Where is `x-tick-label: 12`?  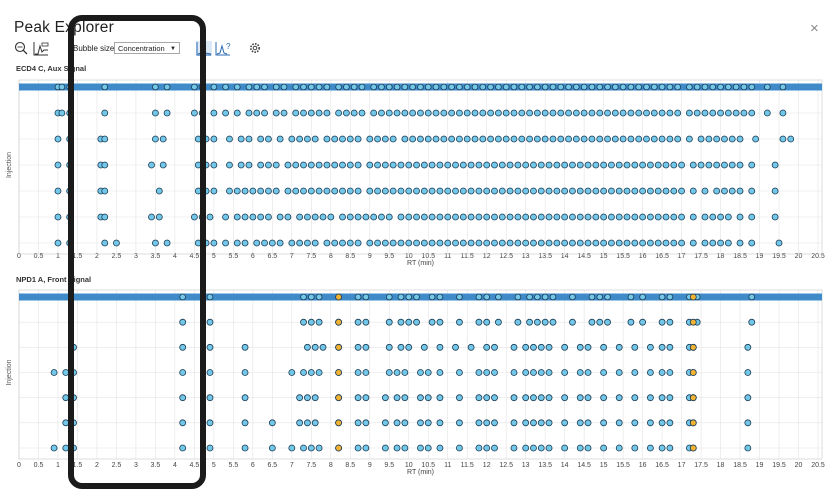 x-tick-label: 12 is located at coordinates (487, 465).